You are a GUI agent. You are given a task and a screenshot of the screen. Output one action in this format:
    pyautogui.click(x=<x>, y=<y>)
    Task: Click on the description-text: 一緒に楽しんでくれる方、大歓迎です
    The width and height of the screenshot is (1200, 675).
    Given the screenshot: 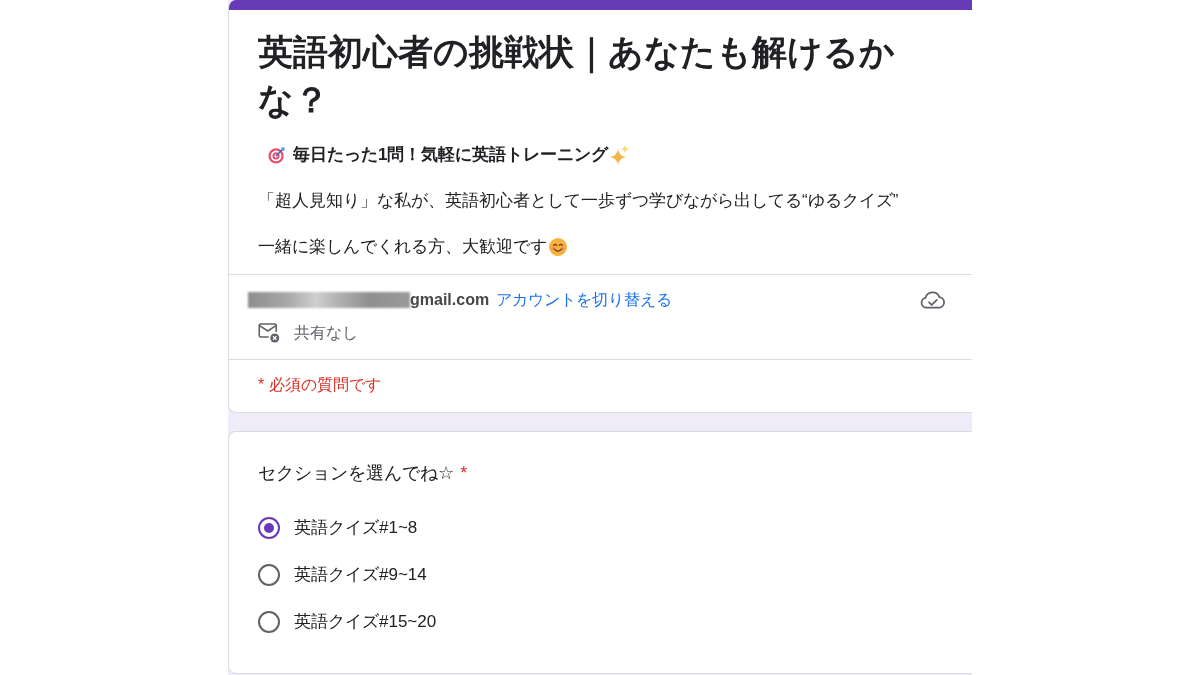 What is the action you would take?
    pyautogui.click(x=402, y=247)
    